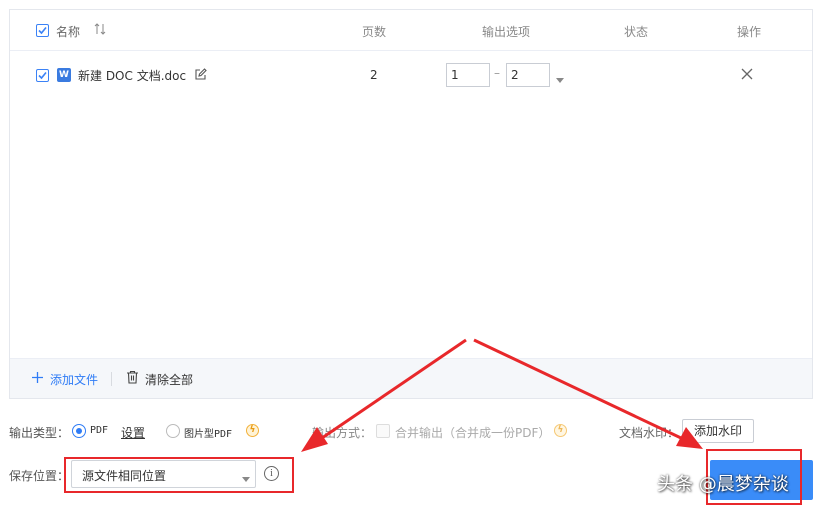 This screenshot has width=825, height=510. Describe the element at coordinates (502, 395) in the screenshot. I see `annotation-arrows` at that location.